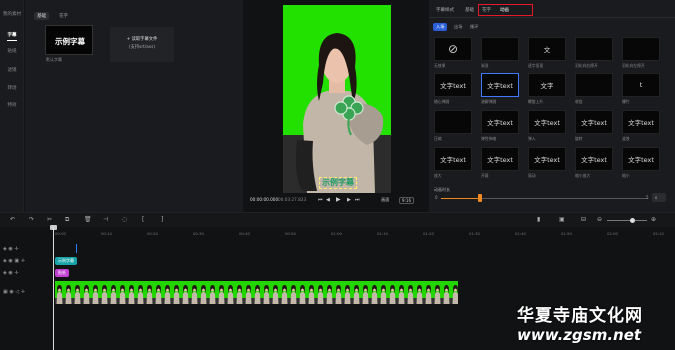  Describe the element at coordinates (49, 219) in the screenshot. I see `split-icon: ✂` at that location.